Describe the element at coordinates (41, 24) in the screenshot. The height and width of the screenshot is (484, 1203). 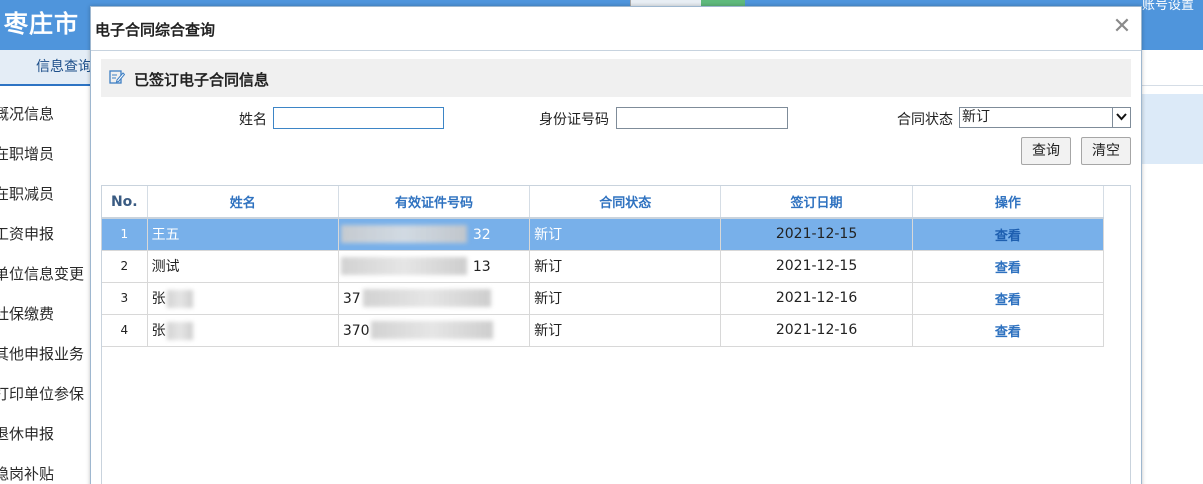
I see `app-title: 枣庄市` at that location.